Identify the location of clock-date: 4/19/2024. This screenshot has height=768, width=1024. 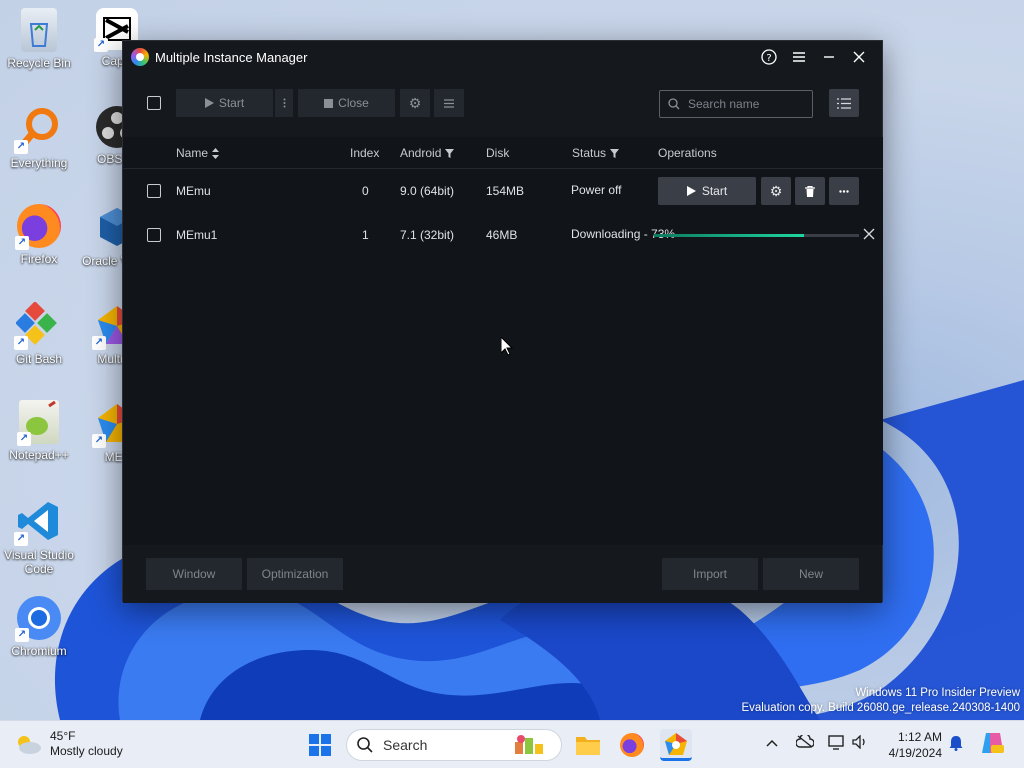
(915, 753).